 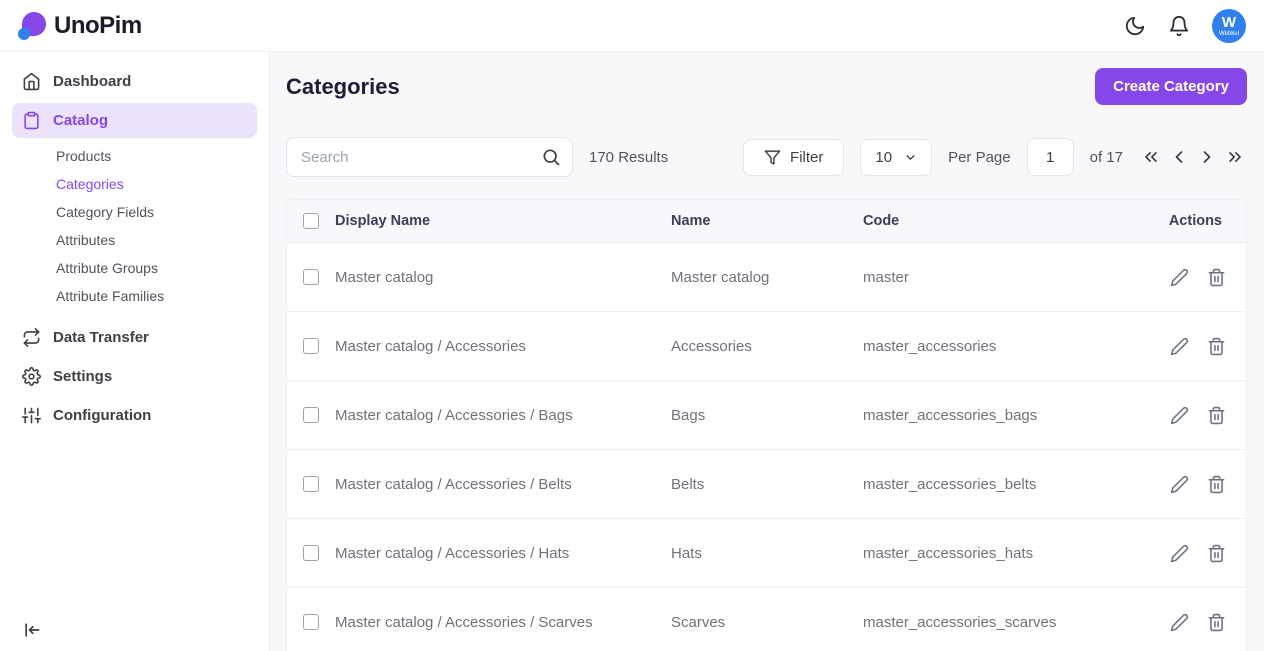 I want to click on filter-icon, so click(x=772, y=157).